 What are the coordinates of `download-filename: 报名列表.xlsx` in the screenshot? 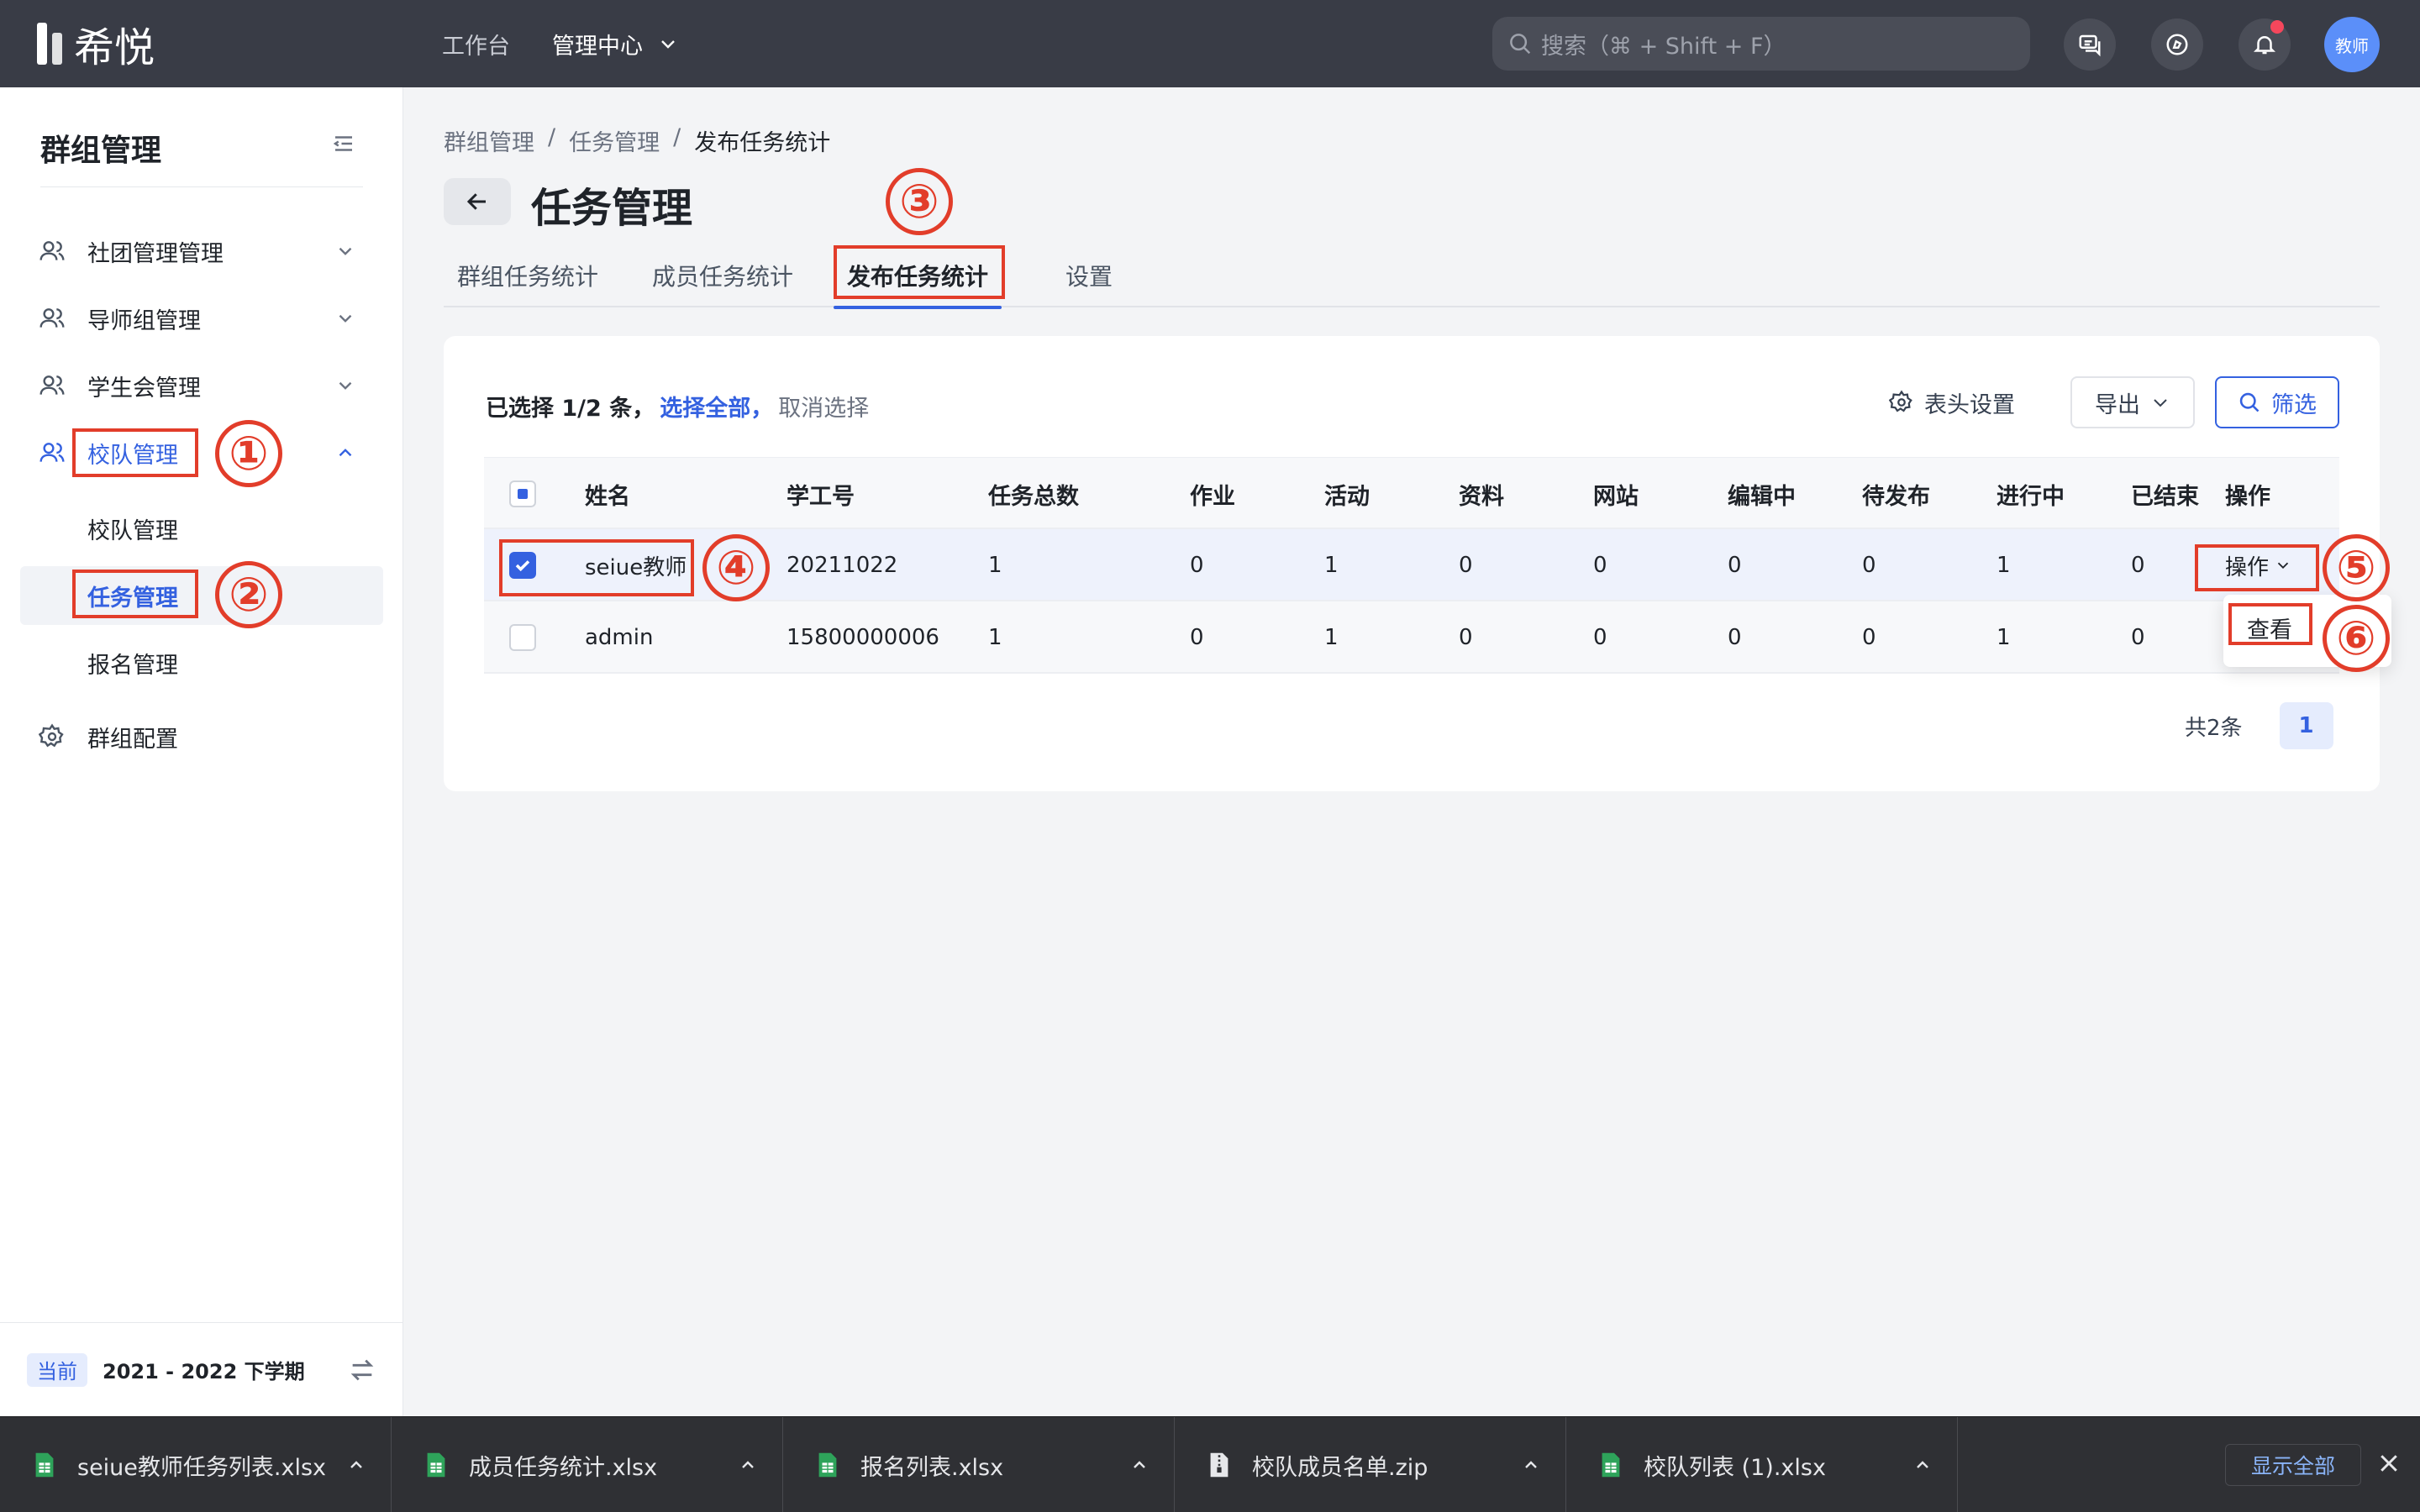 It's located at (932, 1467).